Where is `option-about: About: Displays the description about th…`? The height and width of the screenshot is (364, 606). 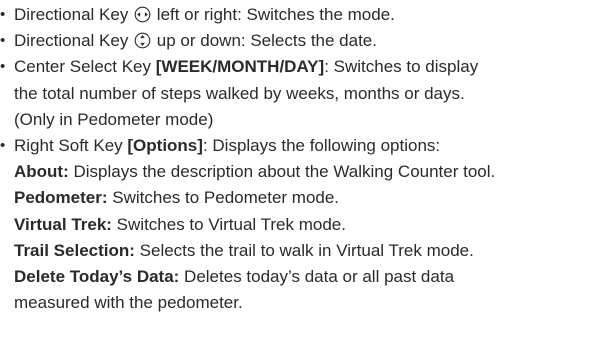 option-about: About: Displays the description about th… is located at coordinates (310, 172).